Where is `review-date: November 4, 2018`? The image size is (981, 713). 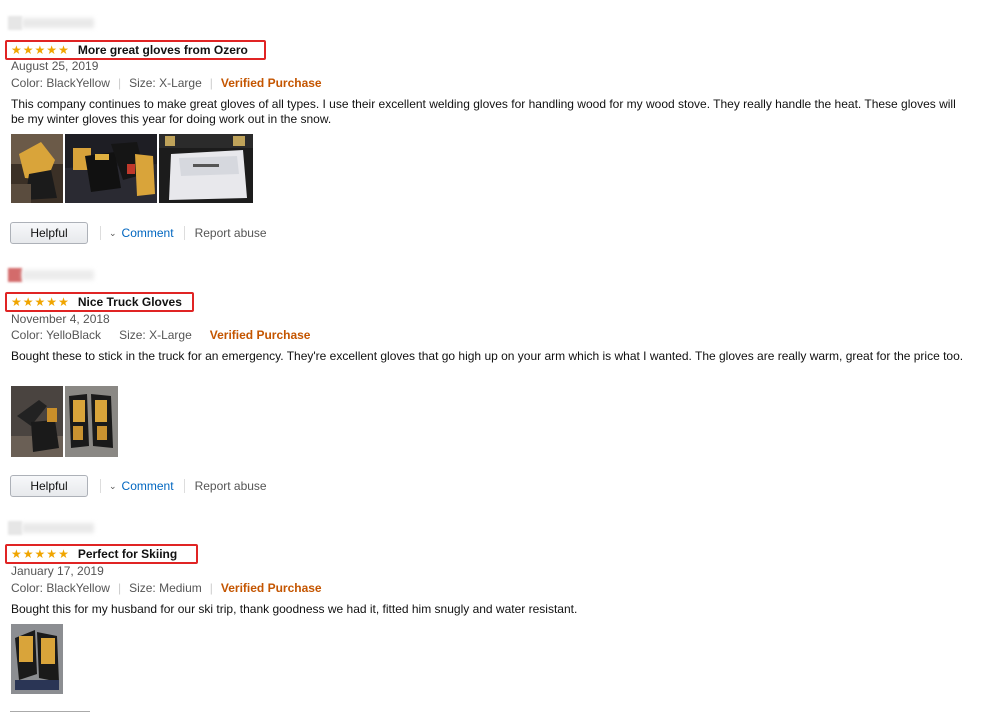
review-date: November 4, 2018 is located at coordinates (60, 319).